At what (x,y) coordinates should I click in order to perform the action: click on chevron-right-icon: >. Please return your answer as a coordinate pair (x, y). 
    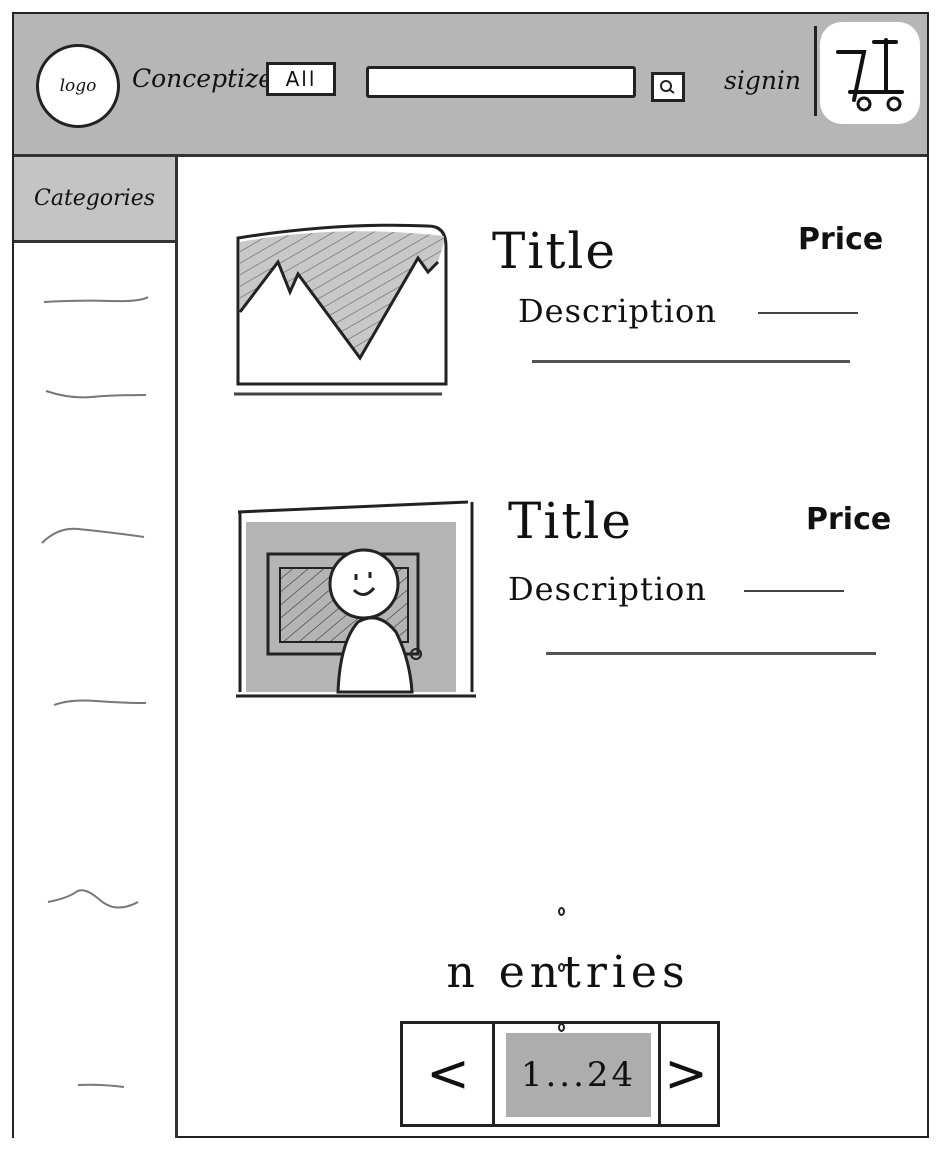
    Looking at the image, I should click on (686, 1074).